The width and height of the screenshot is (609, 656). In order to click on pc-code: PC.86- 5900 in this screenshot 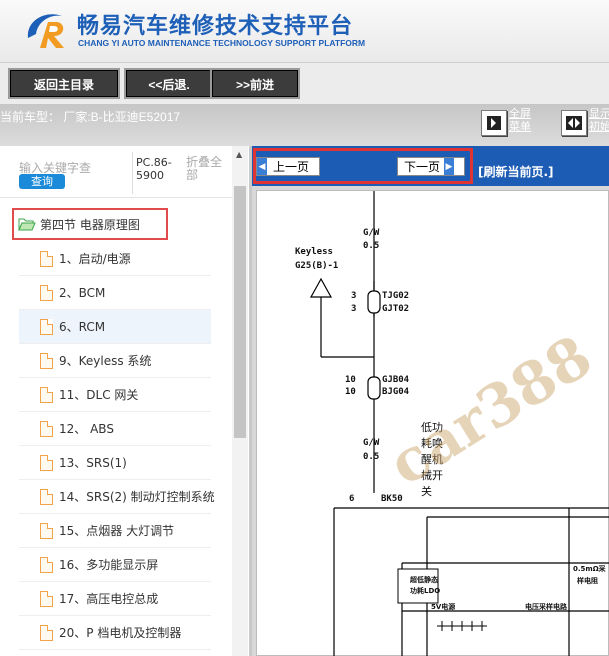, I will do `click(154, 169)`.